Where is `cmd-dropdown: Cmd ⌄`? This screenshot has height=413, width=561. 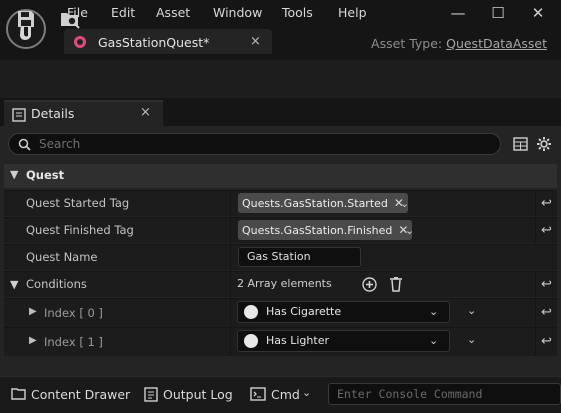
cmd-dropdown: Cmd ⌄ is located at coordinates (286, 395).